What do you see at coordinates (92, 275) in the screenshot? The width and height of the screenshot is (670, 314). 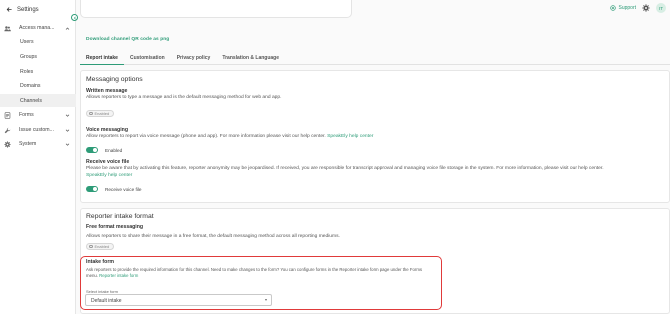 I see `intake-form-desc-prefix: menu.` at bounding box center [92, 275].